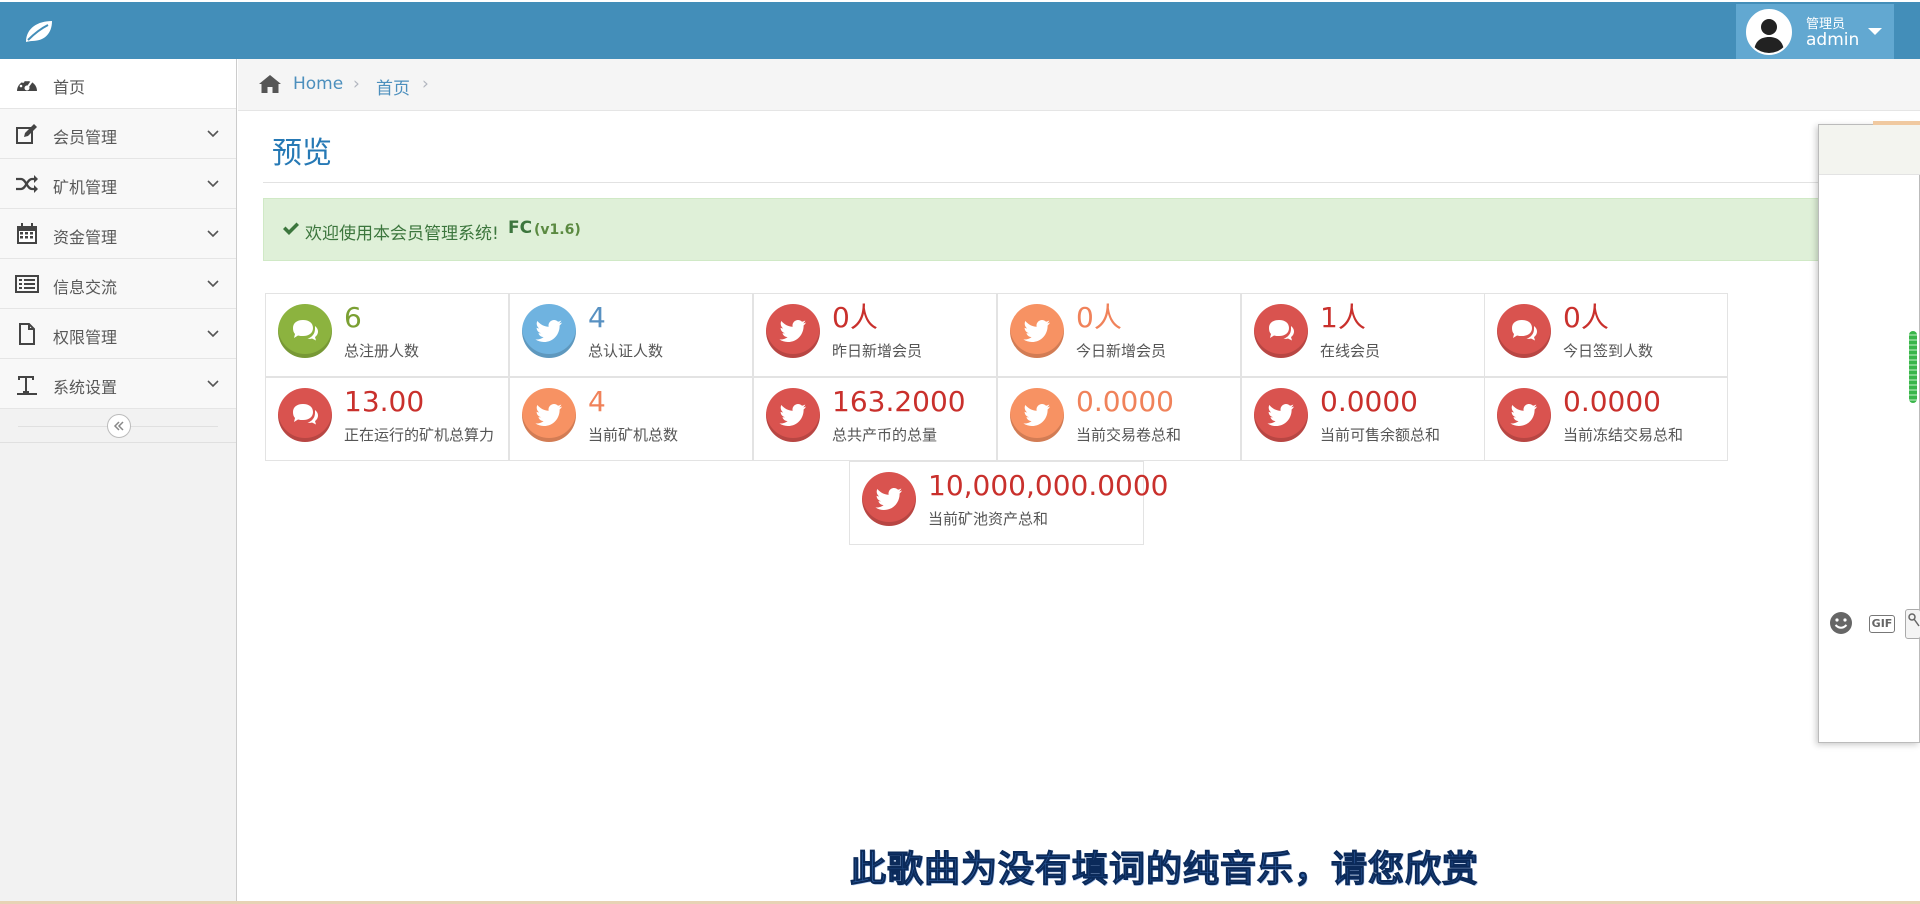 The image size is (1920, 904). What do you see at coordinates (27, 284) in the screenshot?
I see `list-icon` at bounding box center [27, 284].